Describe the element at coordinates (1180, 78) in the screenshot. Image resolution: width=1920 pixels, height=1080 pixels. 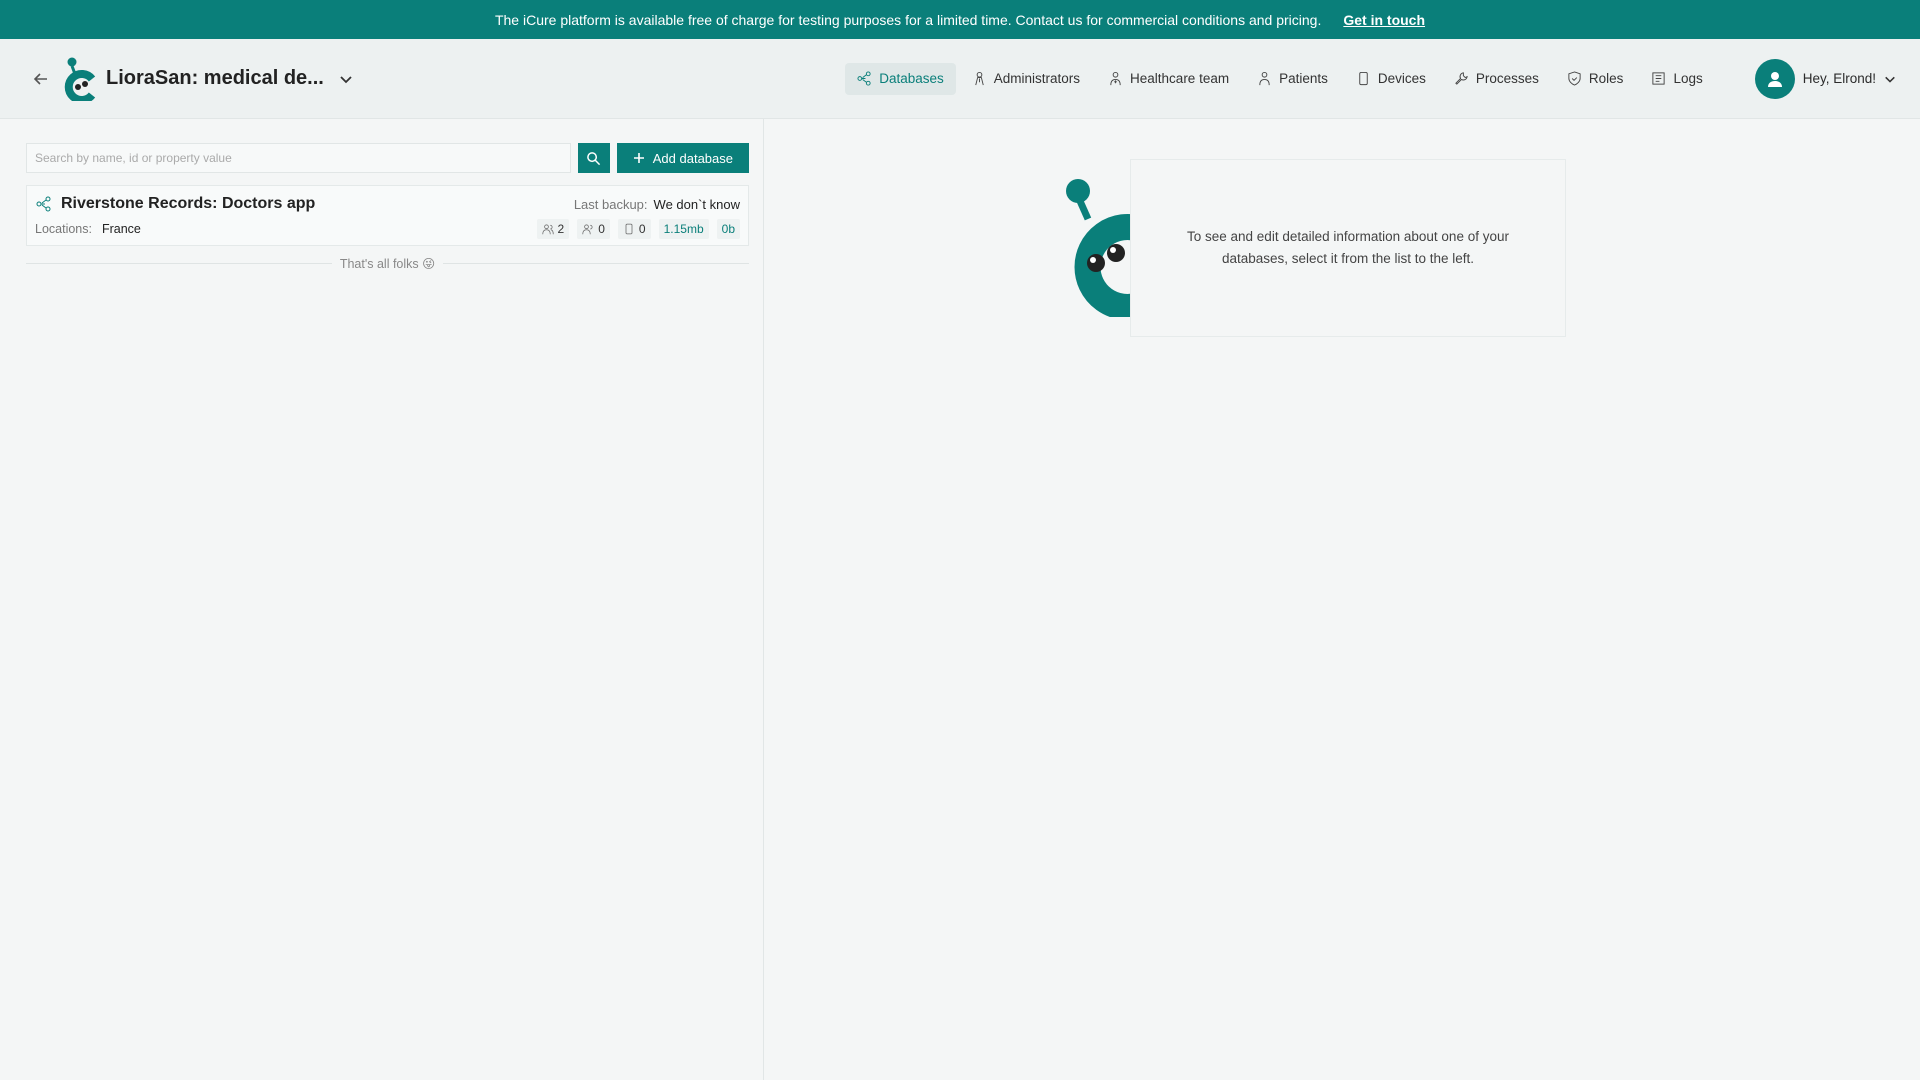
I see `tab-healthcare-team-label: Healthcare team` at that location.